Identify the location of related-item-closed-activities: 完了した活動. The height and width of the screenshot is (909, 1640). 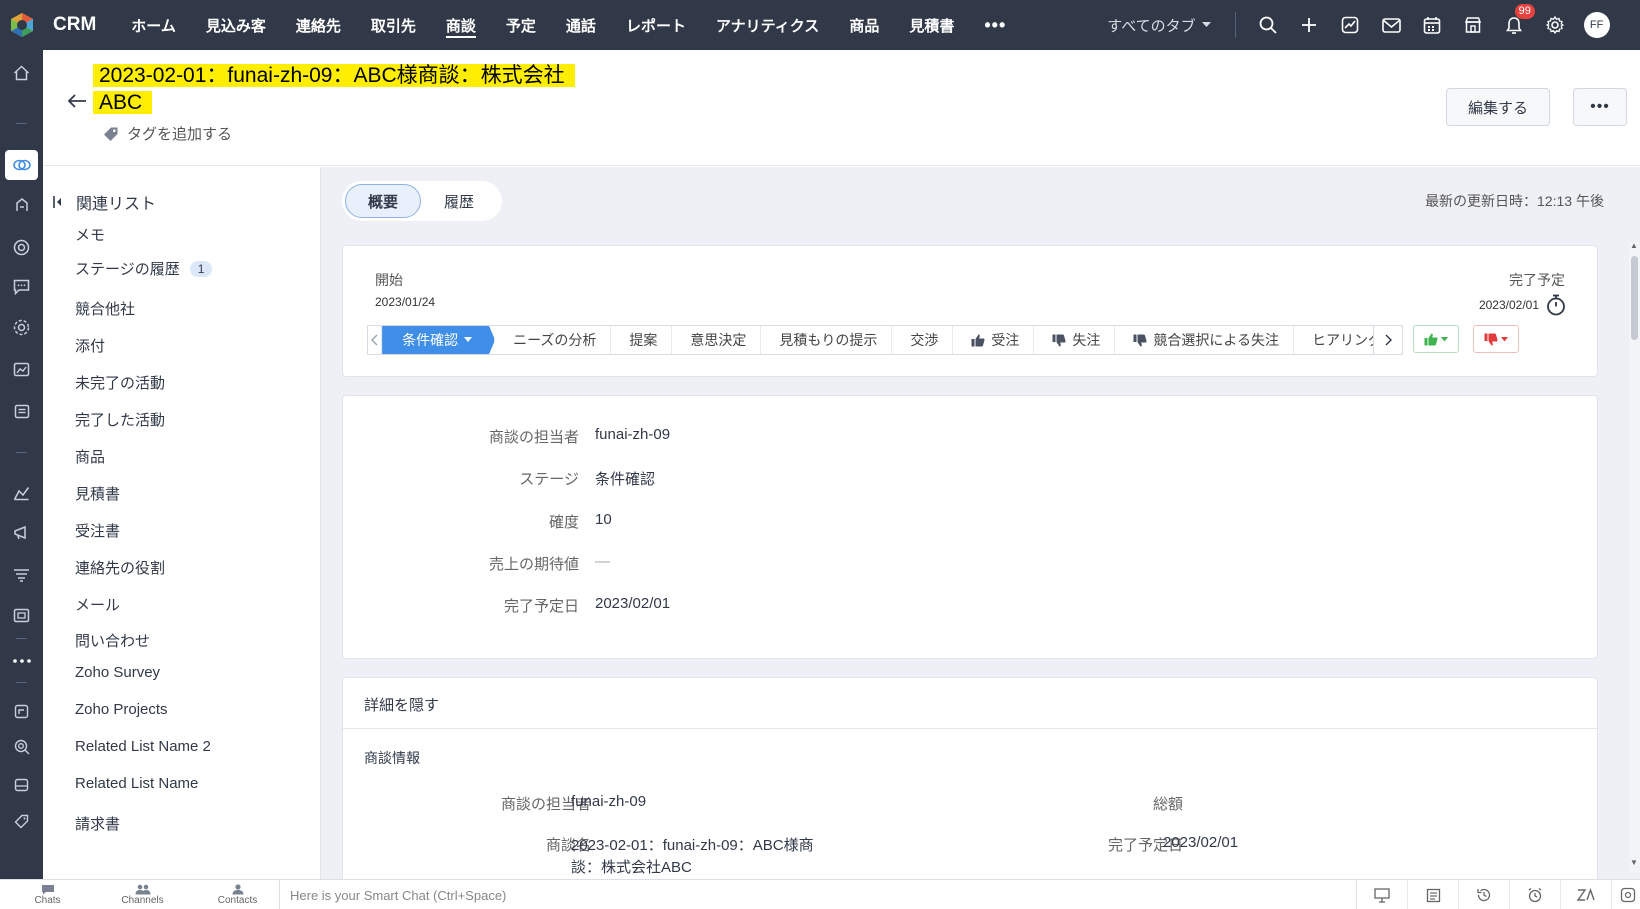
(120, 419).